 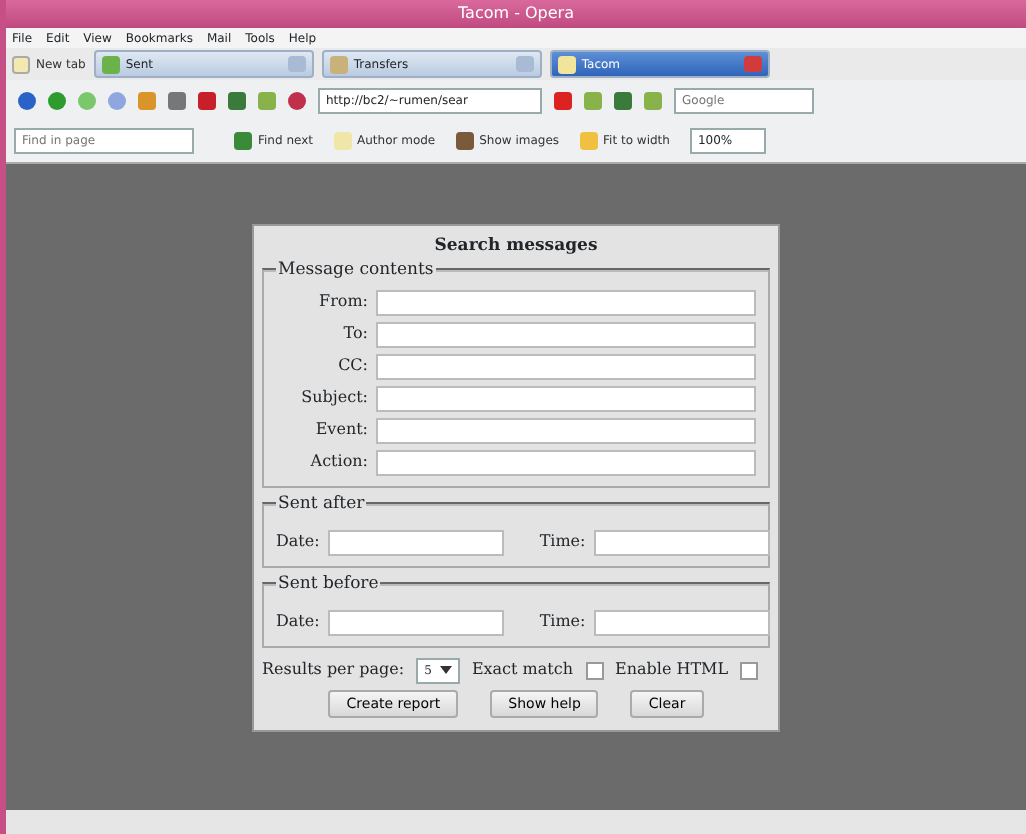 I want to click on caret-icon, so click(x=445, y=670).